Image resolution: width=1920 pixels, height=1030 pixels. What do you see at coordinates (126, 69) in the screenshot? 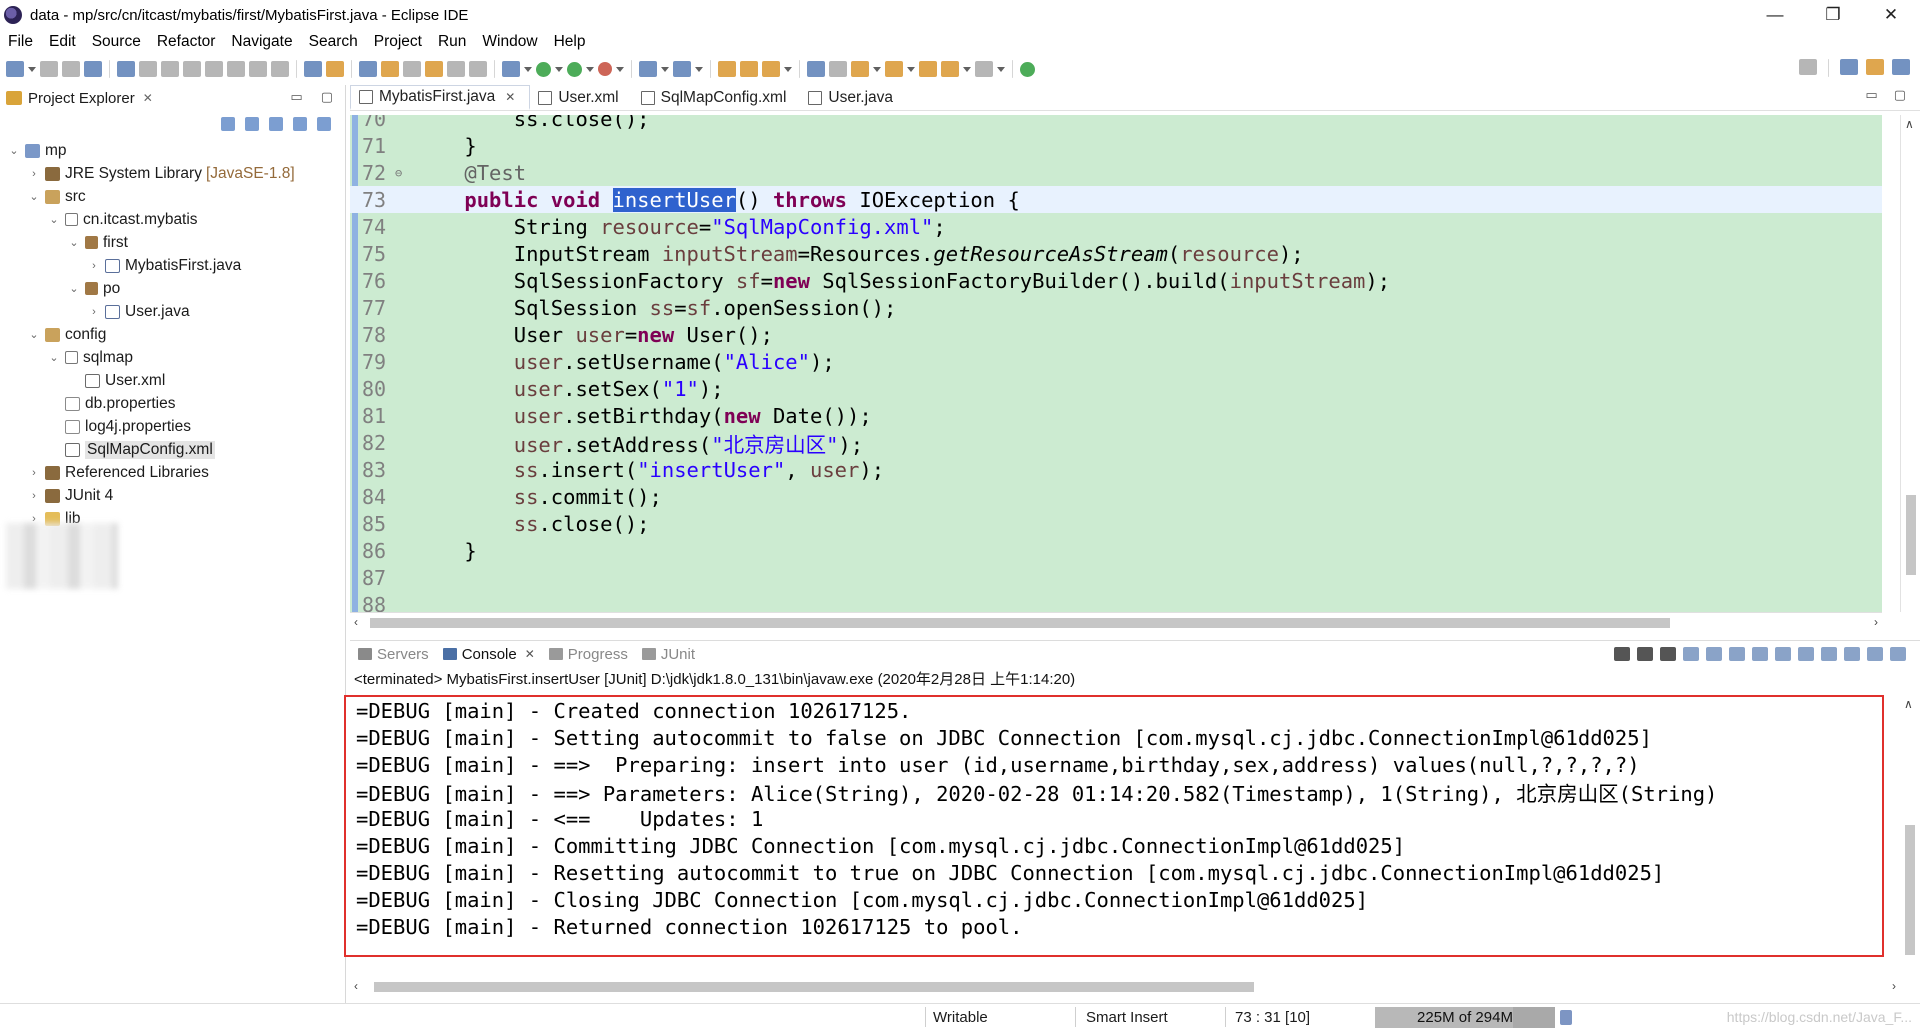
I see `skip-breakpoints-icon` at bounding box center [126, 69].